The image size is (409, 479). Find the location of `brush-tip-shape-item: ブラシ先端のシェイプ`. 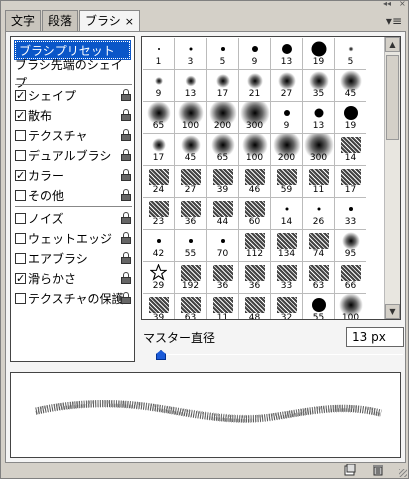

brush-tip-shape-item: ブラシ先端のシェイプ is located at coordinates (73, 74).